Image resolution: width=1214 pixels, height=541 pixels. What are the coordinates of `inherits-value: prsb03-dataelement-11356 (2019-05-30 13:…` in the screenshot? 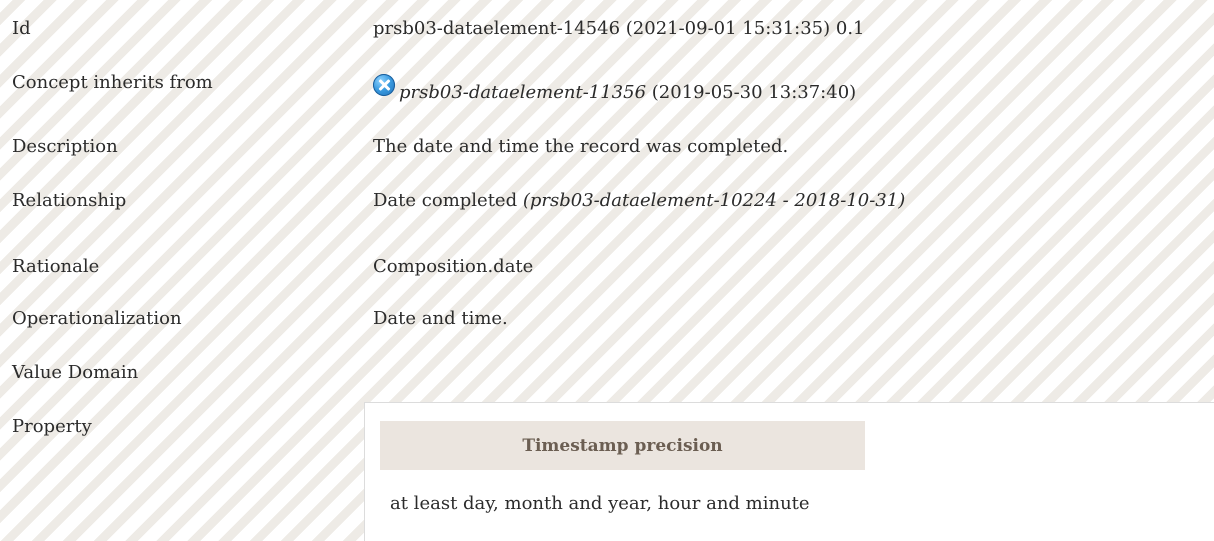 It's located at (615, 88).